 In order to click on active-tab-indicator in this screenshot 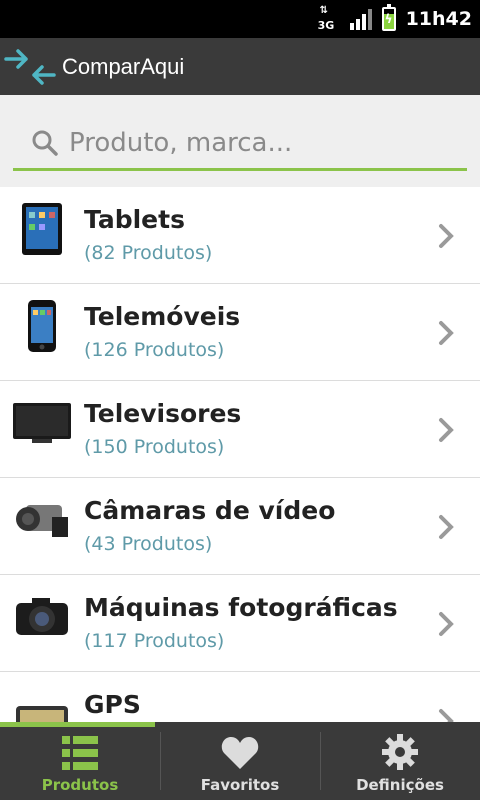, I will do `click(77, 724)`.